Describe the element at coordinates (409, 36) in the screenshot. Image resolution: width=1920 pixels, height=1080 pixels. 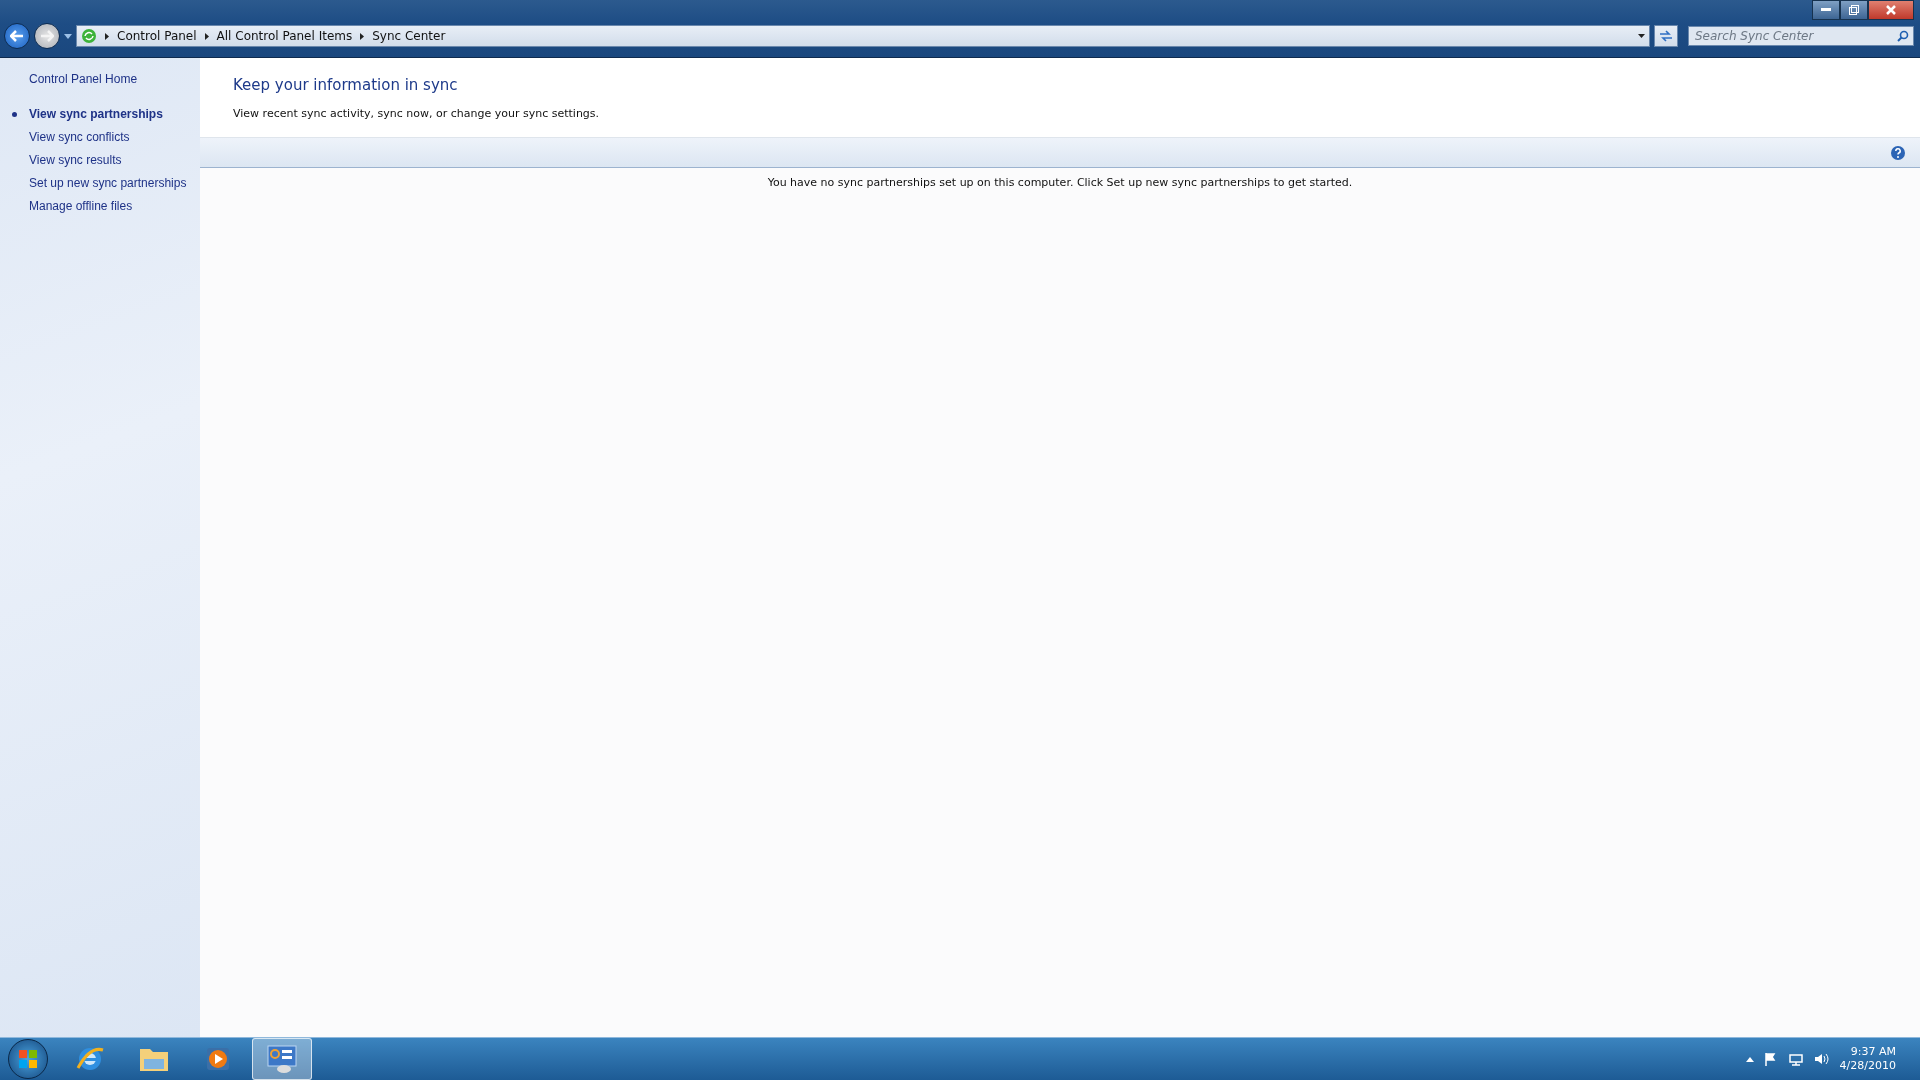
I see `breadcrumb: Sync Center` at that location.